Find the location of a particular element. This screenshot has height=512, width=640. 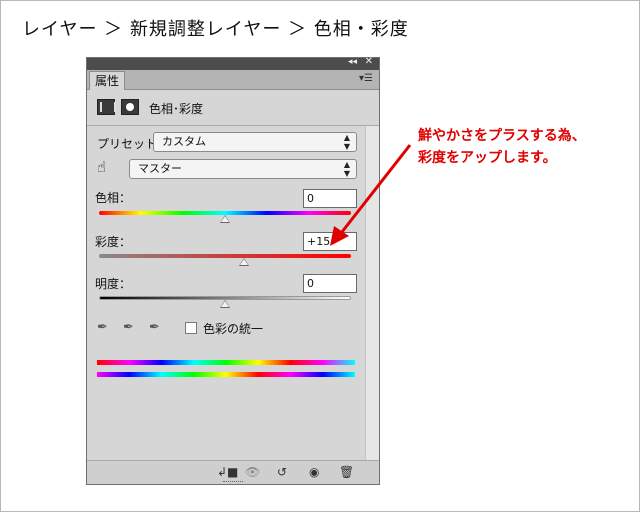

panel-titlebar: ◂◂ ✕ is located at coordinates (233, 63).